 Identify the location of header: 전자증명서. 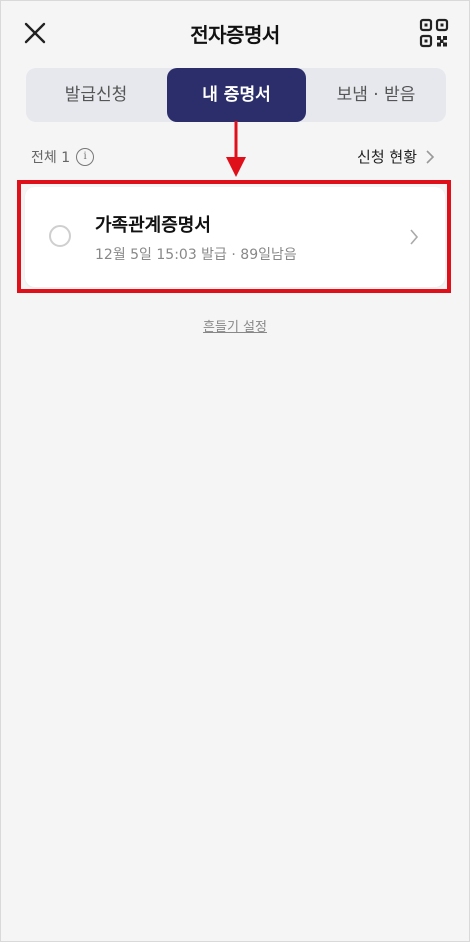
(235, 33).